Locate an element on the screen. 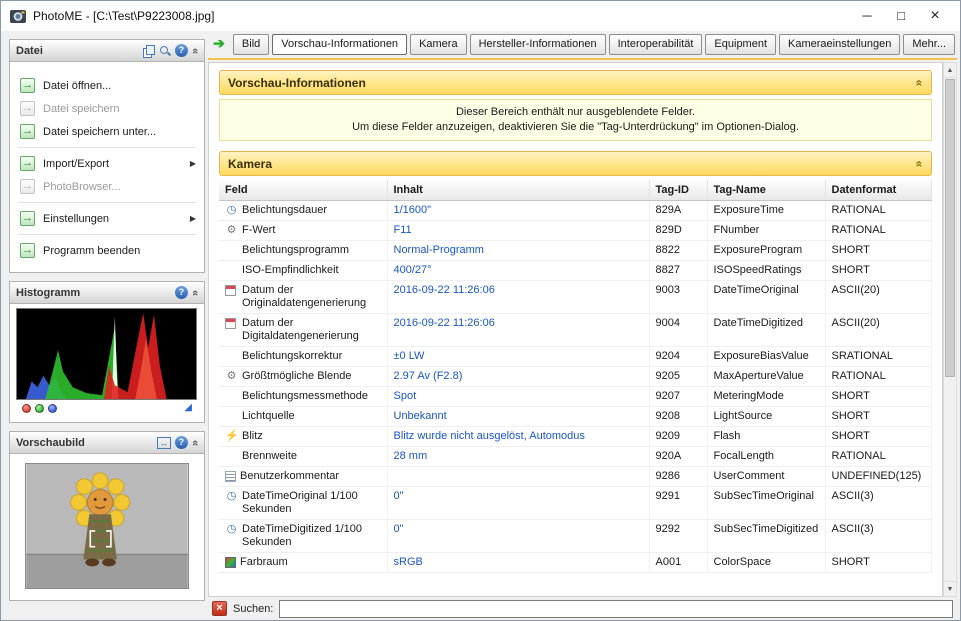 The width and height of the screenshot is (961, 621). datei-panel-header: Datei is located at coordinates (107, 51).